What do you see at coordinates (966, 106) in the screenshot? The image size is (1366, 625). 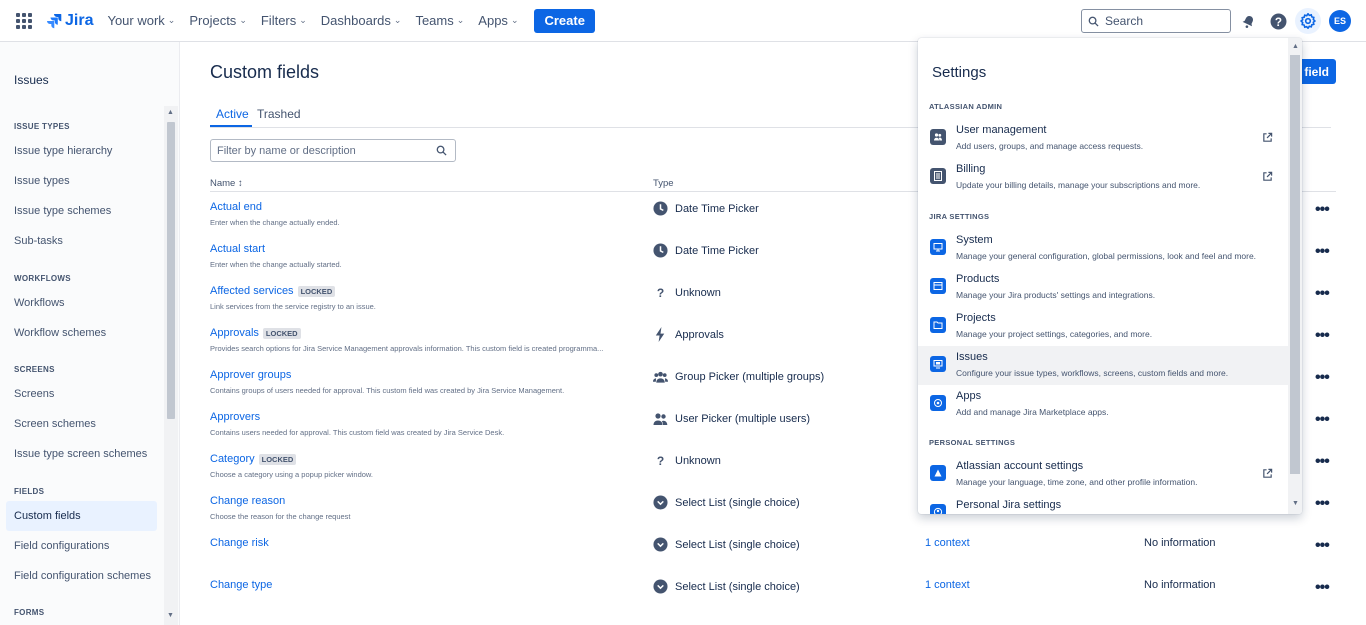 I see `section-atlassian-admin: ATLASSIAN ADMIN` at bounding box center [966, 106].